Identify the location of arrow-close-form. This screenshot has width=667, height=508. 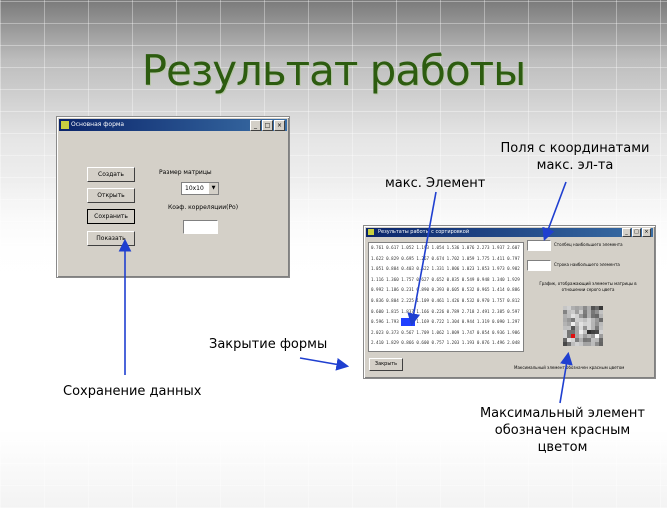
(324, 364).